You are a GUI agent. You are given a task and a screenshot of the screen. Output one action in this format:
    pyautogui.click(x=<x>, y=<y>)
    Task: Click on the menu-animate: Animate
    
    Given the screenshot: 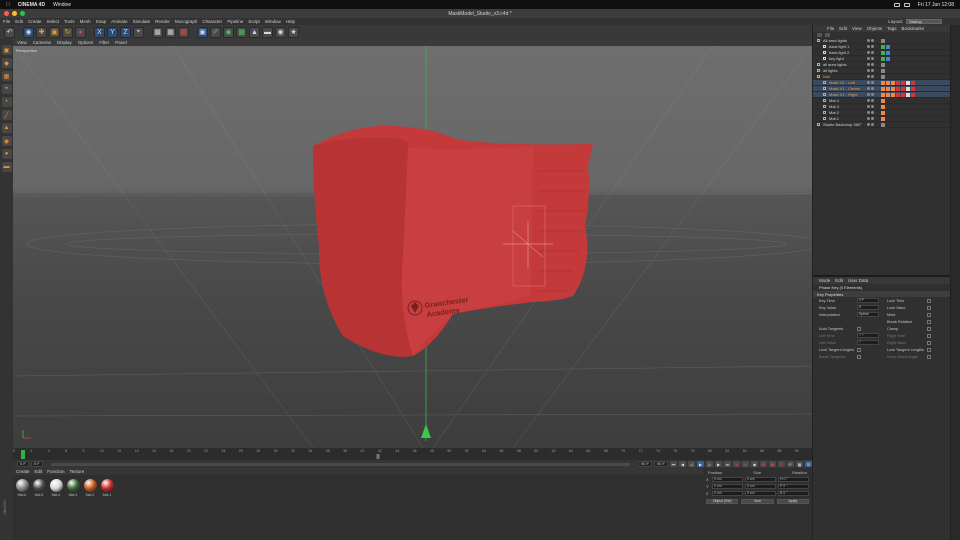 What is the action you would take?
    pyautogui.click(x=119, y=21)
    